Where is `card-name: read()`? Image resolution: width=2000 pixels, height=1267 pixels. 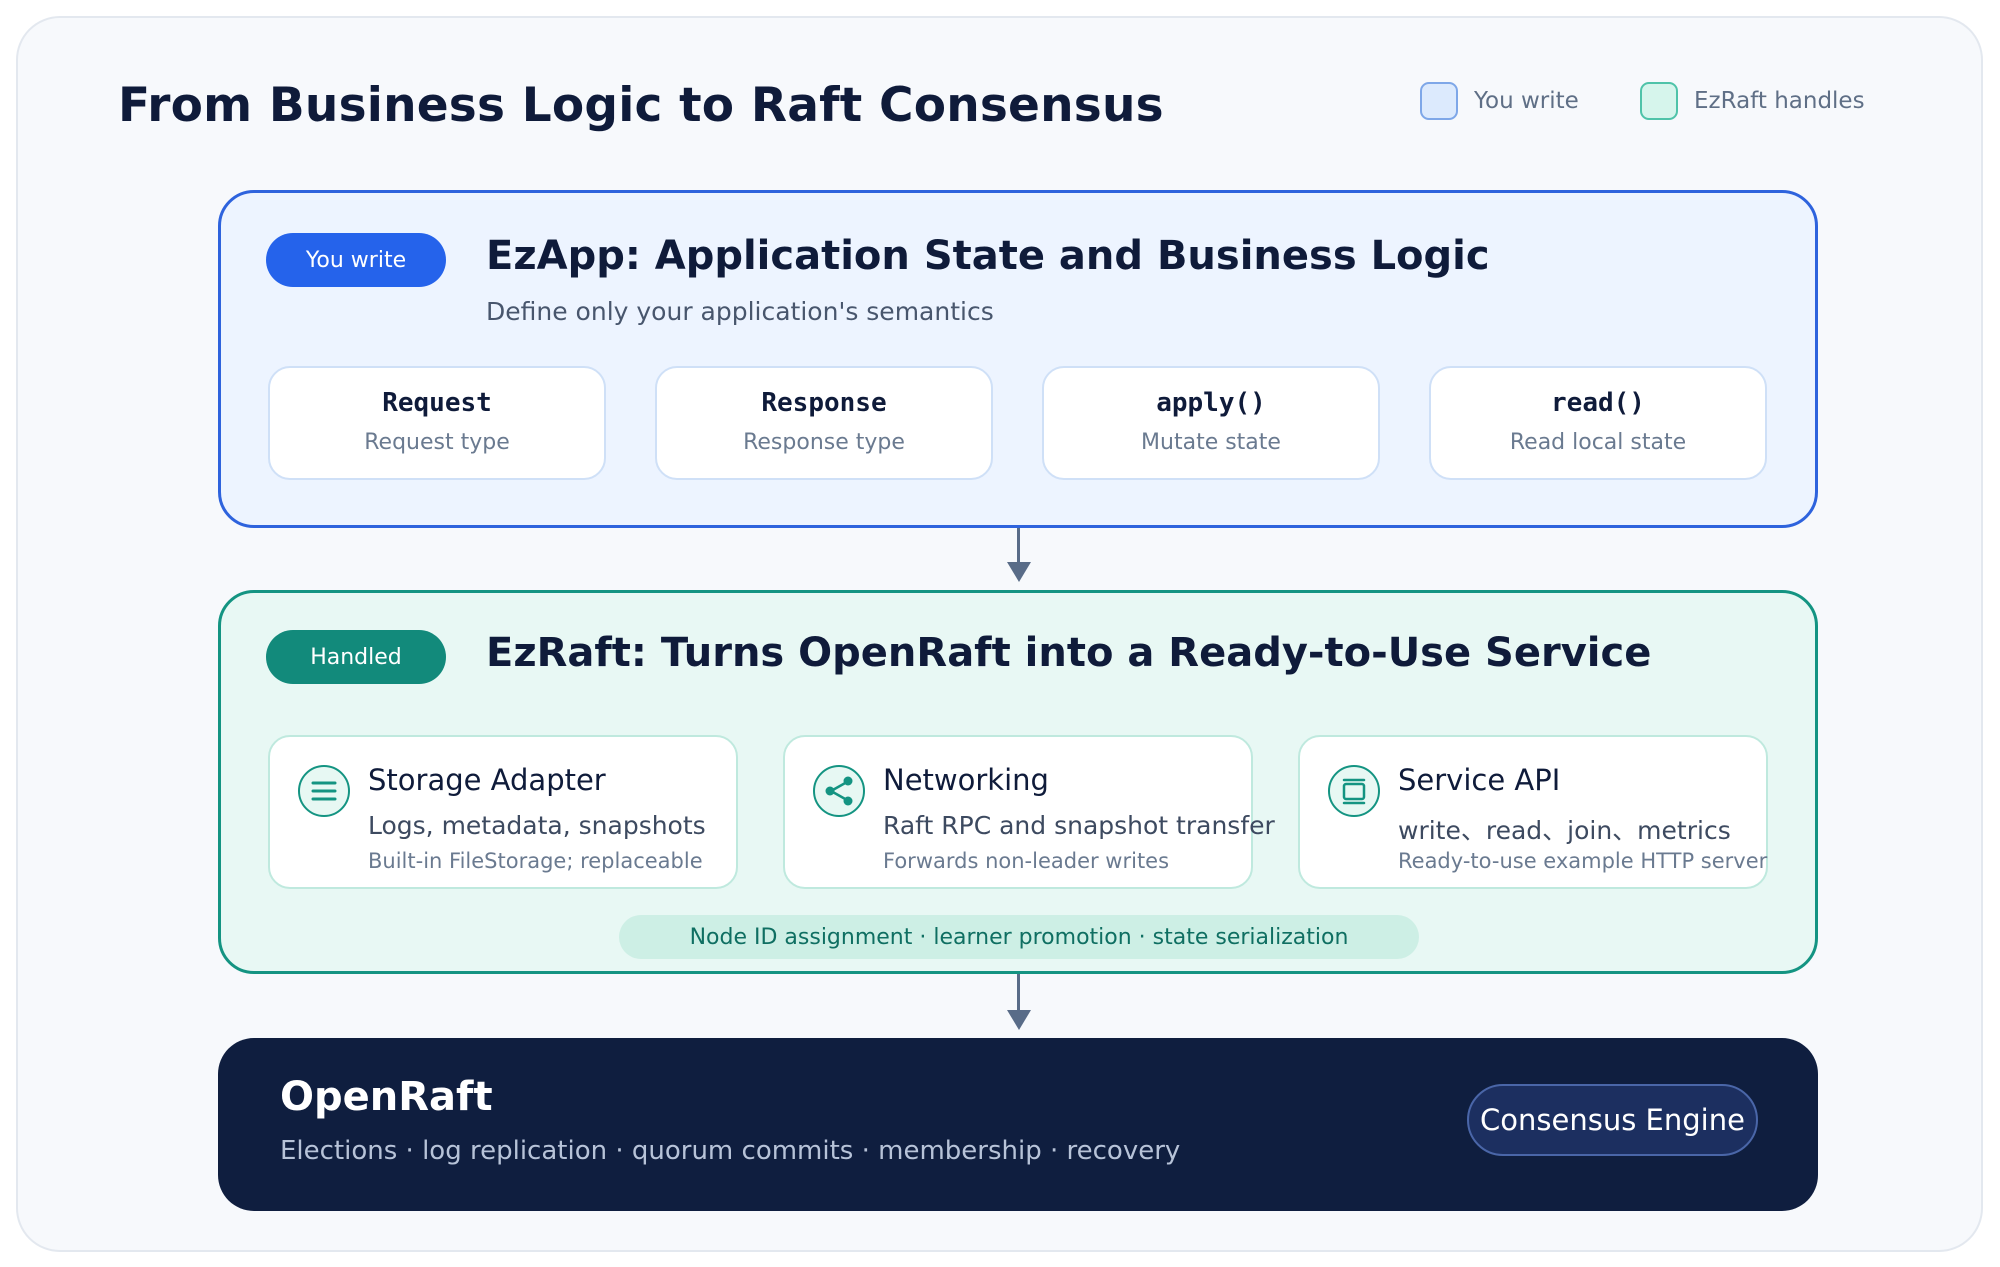 card-name: read() is located at coordinates (1598, 403).